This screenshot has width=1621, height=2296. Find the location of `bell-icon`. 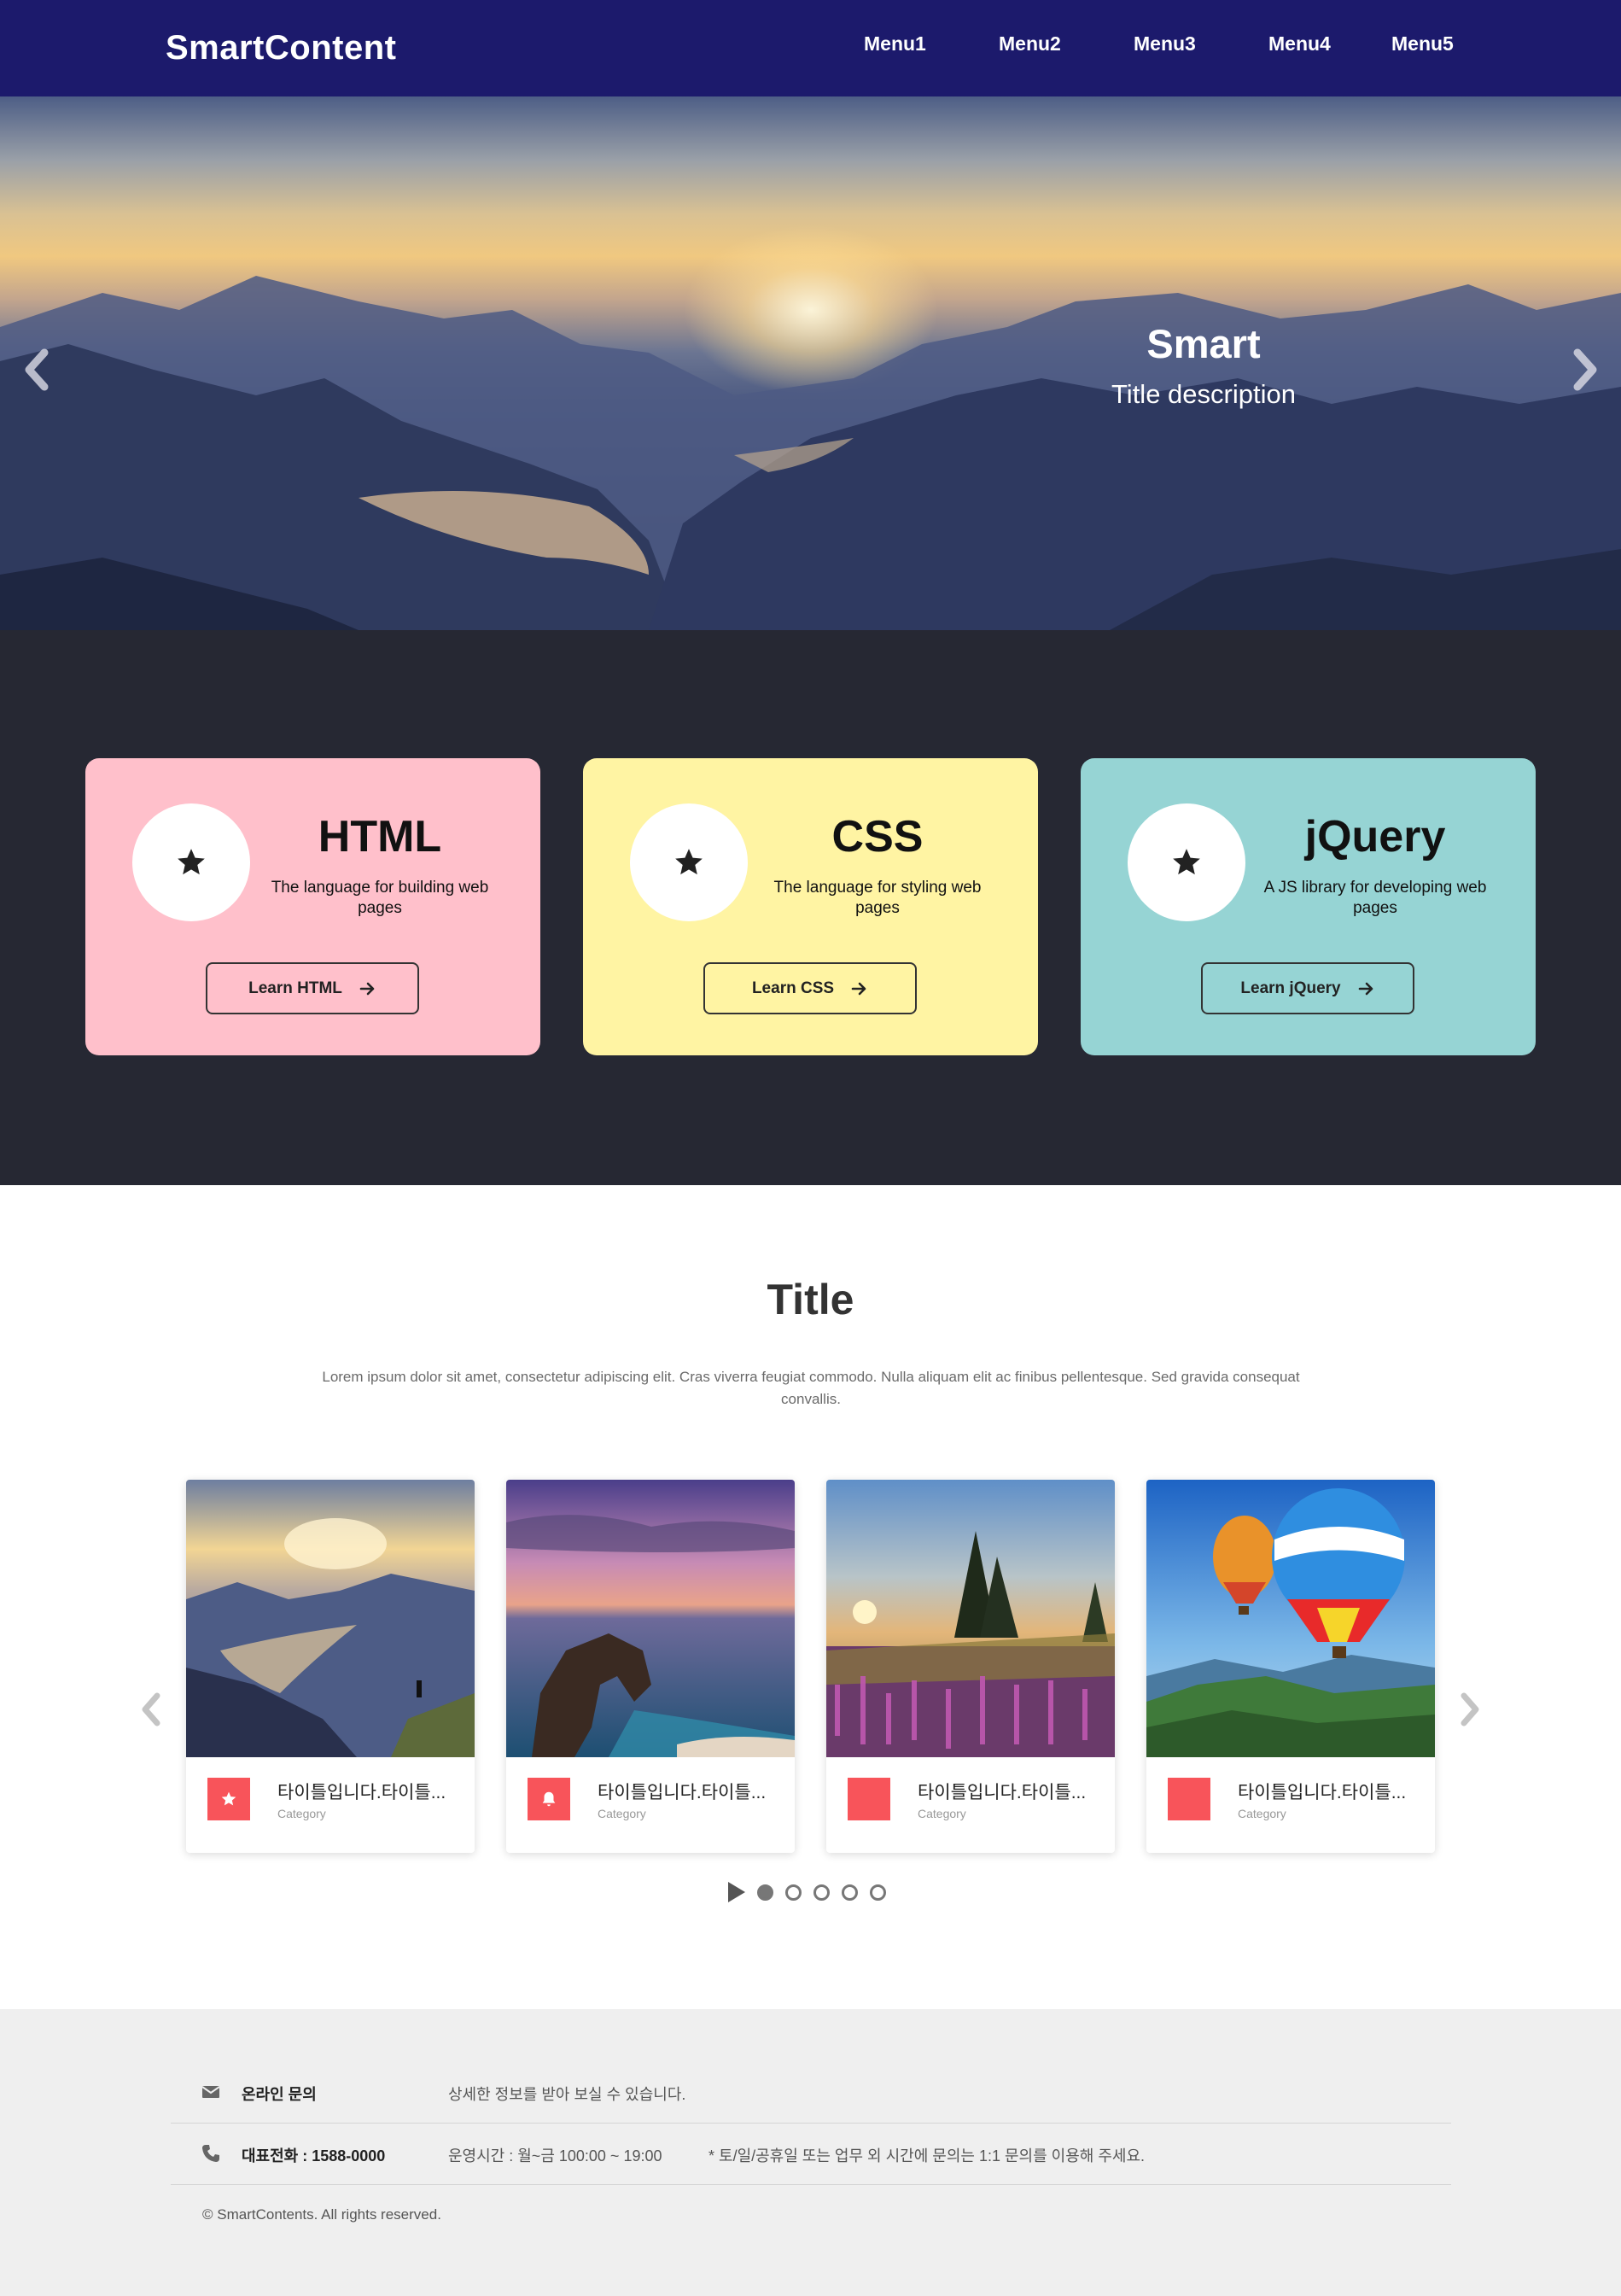

bell-icon is located at coordinates (549, 1799).